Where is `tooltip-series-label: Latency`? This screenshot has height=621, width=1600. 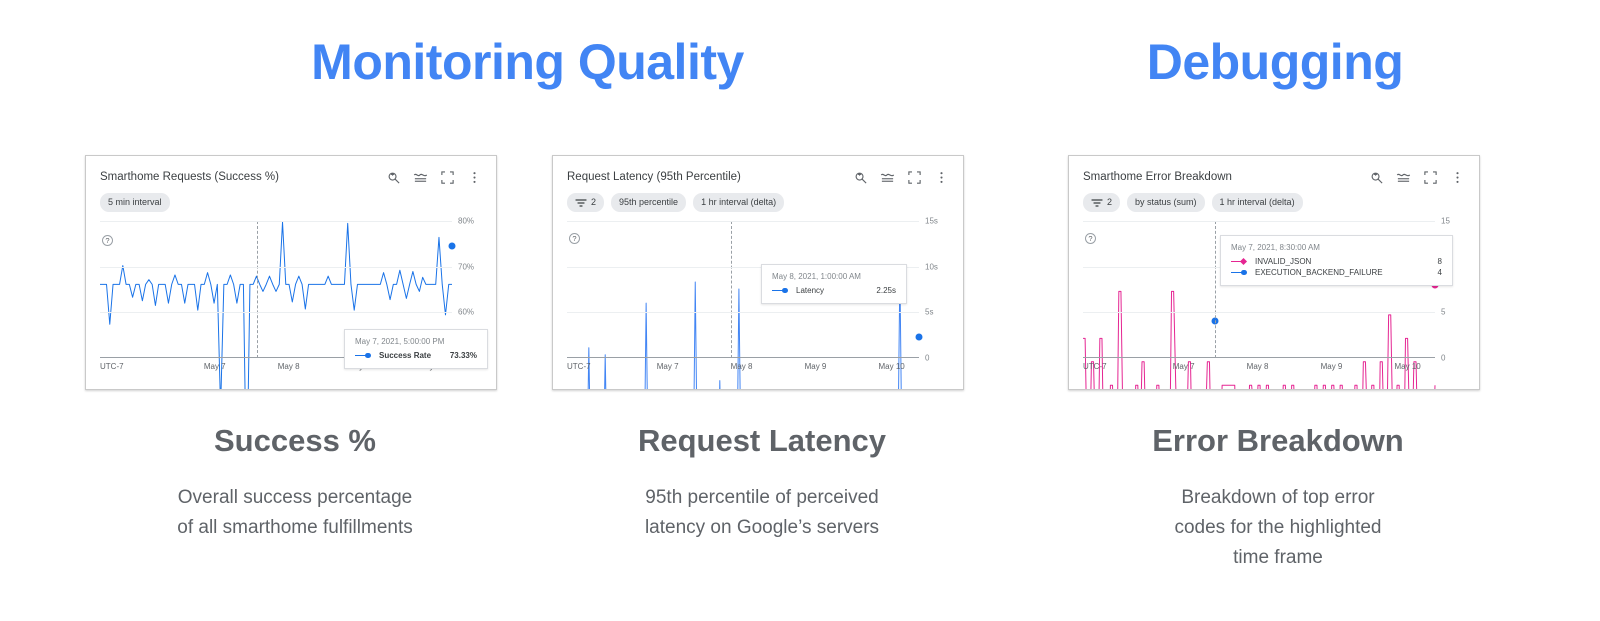 tooltip-series-label: Latency is located at coordinates (810, 290).